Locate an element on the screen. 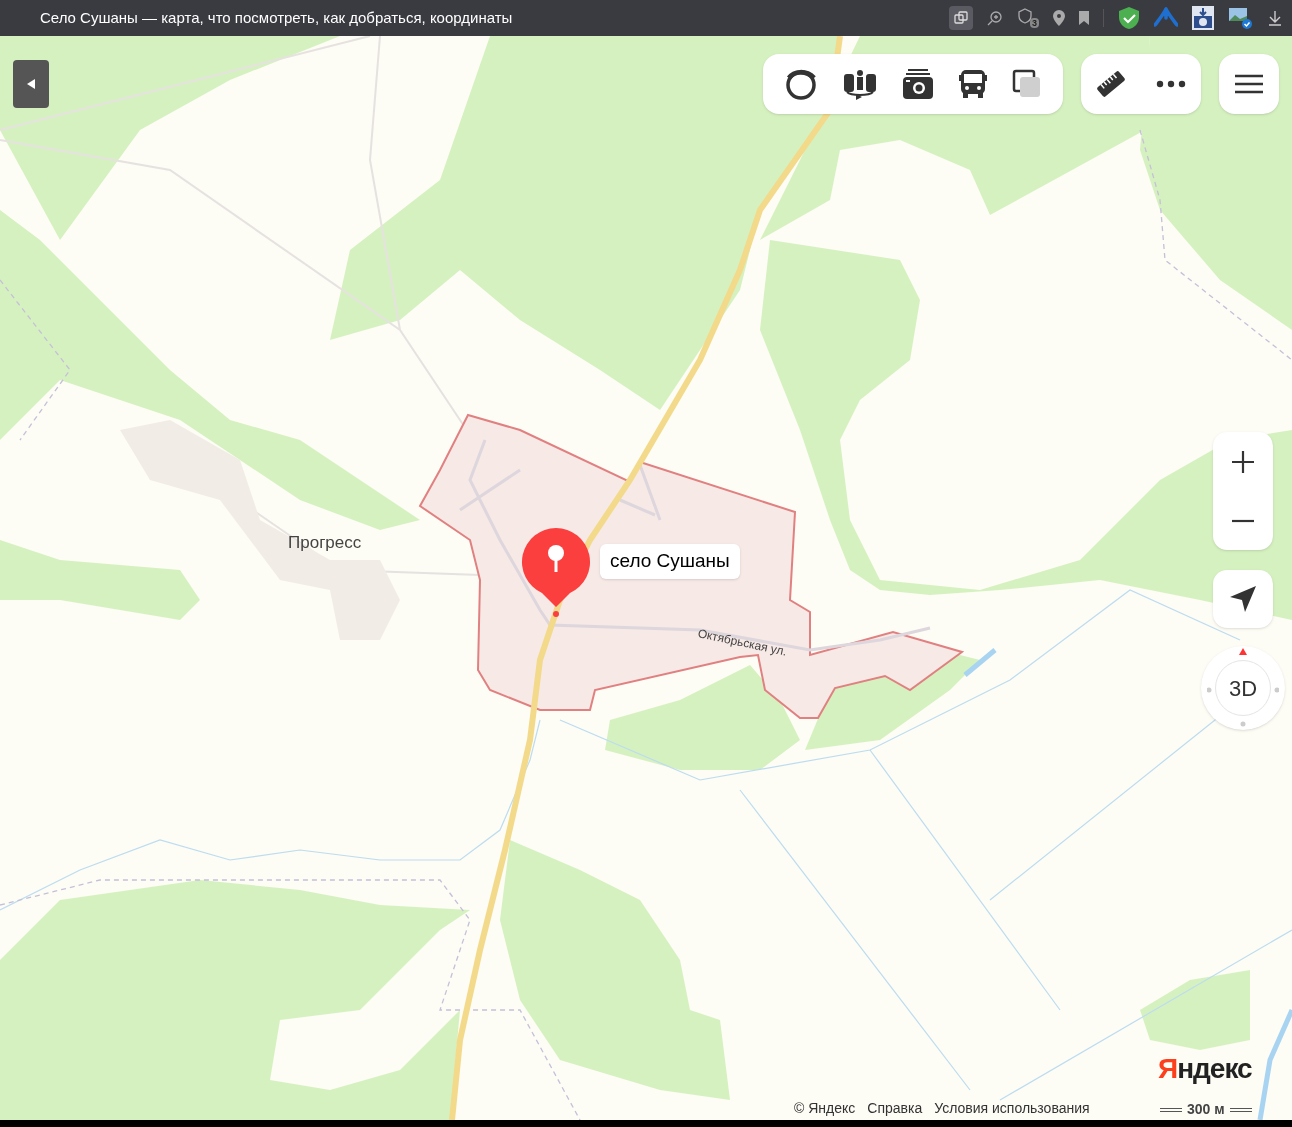 The height and width of the screenshot is (1127, 1292). minus-icon is located at coordinates (1243, 520).